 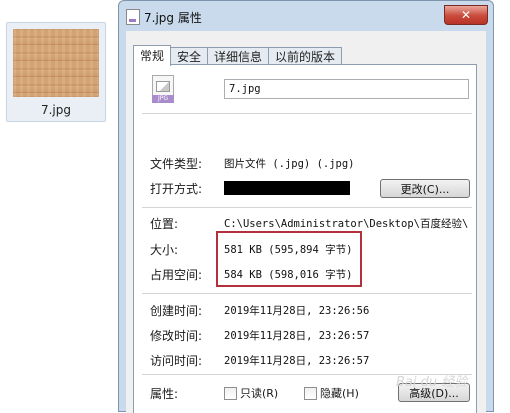 What do you see at coordinates (346, 224) in the screenshot?
I see `location-value: C:\Users\Administrator\Desktop\百度经验\` at bounding box center [346, 224].